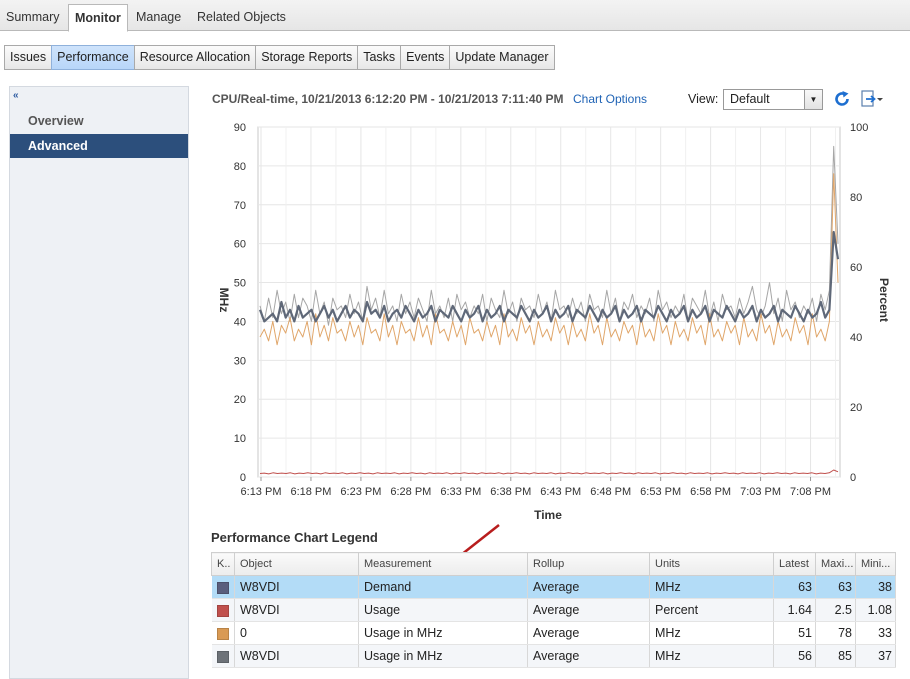  What do you see at coordinates (856, 268) in the screenshot?
I see `y2-tick-label: 60` at bounding box center [856, 268].